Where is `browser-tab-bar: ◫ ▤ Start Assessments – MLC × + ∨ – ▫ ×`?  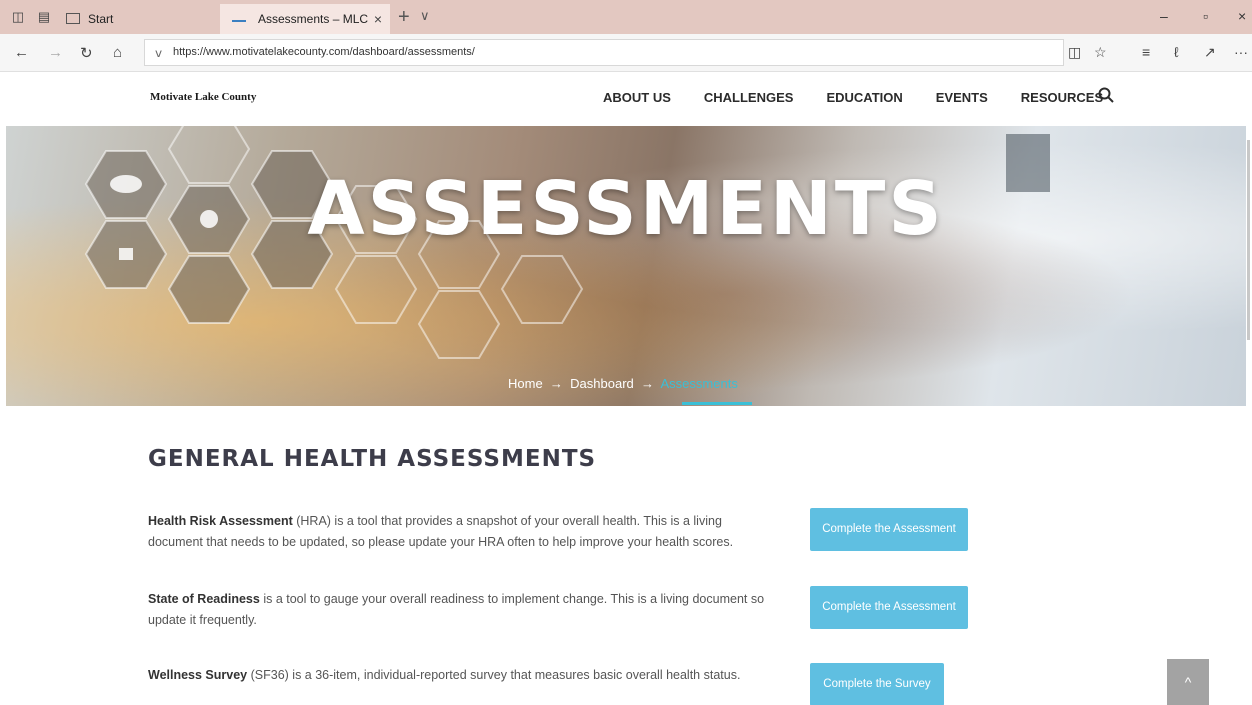
browser-tab-bar: ◫ ▤ Start Assessments – MLC × + ∨ – ▫ × is located at coordinates (626, 17).